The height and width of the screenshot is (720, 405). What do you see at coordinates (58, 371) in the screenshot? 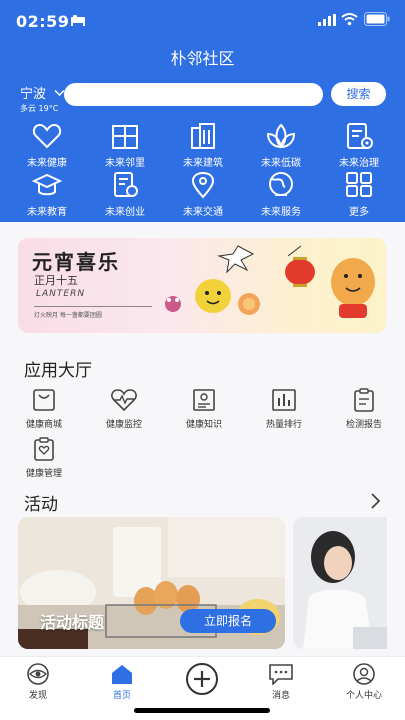
I see `app-hall-title: 应用大厅` at bounding box center [58, 371].